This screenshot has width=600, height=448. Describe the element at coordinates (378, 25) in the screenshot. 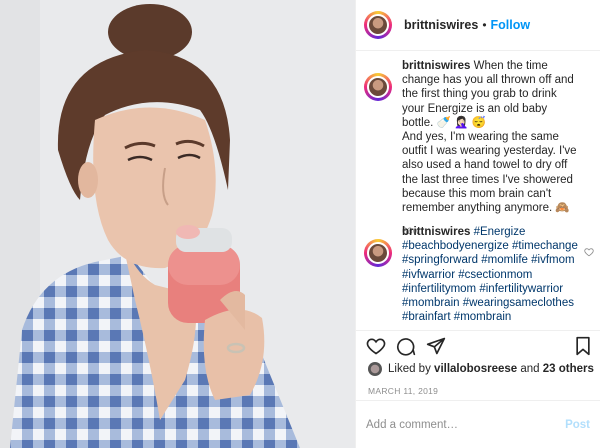

I see `author-avatar` at that location.